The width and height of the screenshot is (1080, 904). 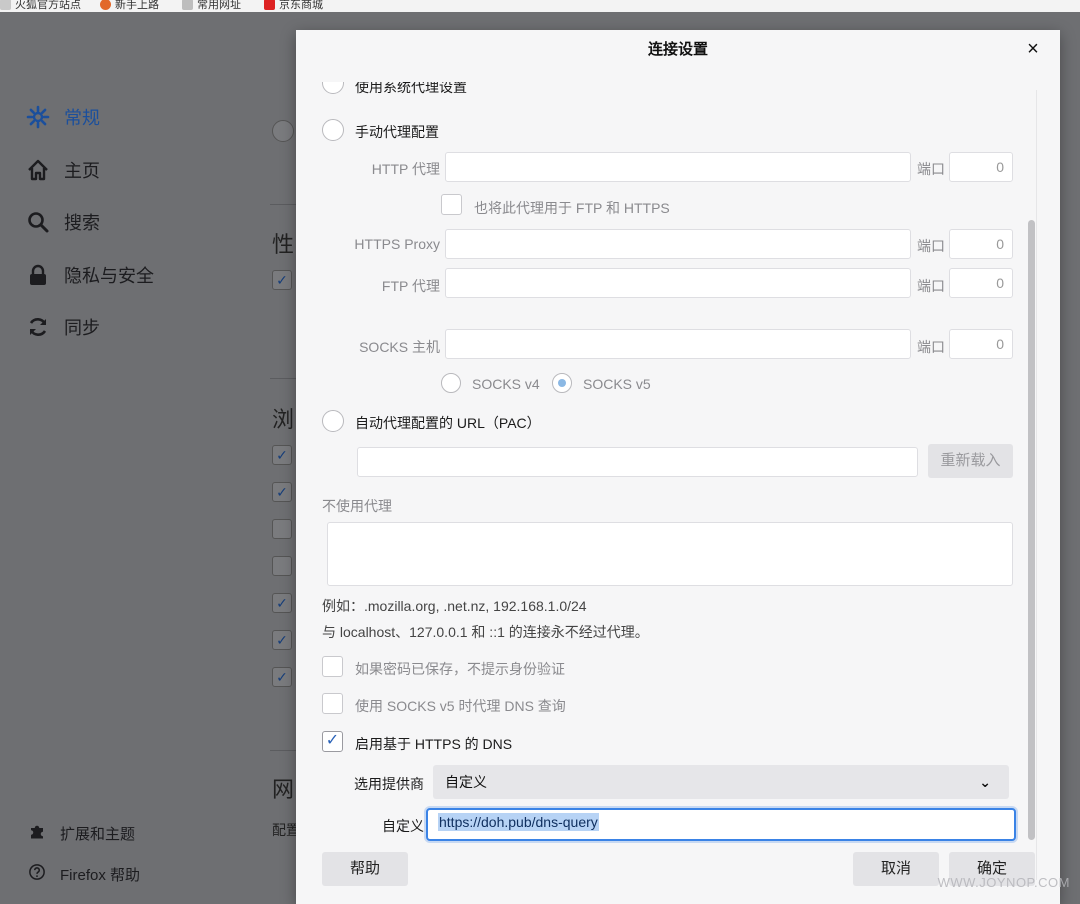 What do you see at coordinates (211, 6) in the screenshot?
I see `bookmark-item: 常用网址` at bounding box center [211, 6].